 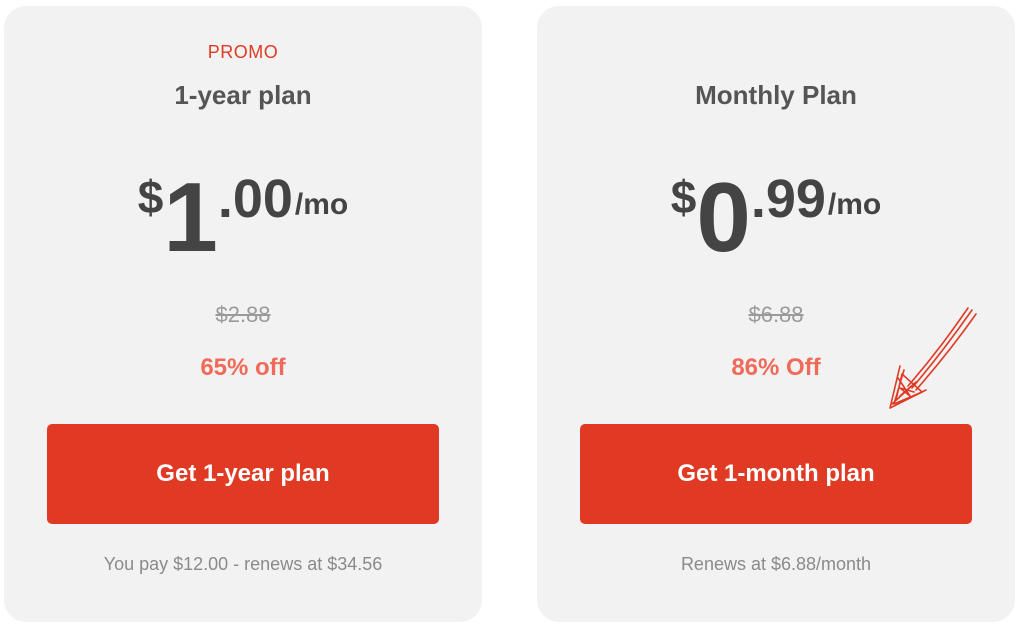 I want to click on original-price: $2.88, so click(x=243, y=314).